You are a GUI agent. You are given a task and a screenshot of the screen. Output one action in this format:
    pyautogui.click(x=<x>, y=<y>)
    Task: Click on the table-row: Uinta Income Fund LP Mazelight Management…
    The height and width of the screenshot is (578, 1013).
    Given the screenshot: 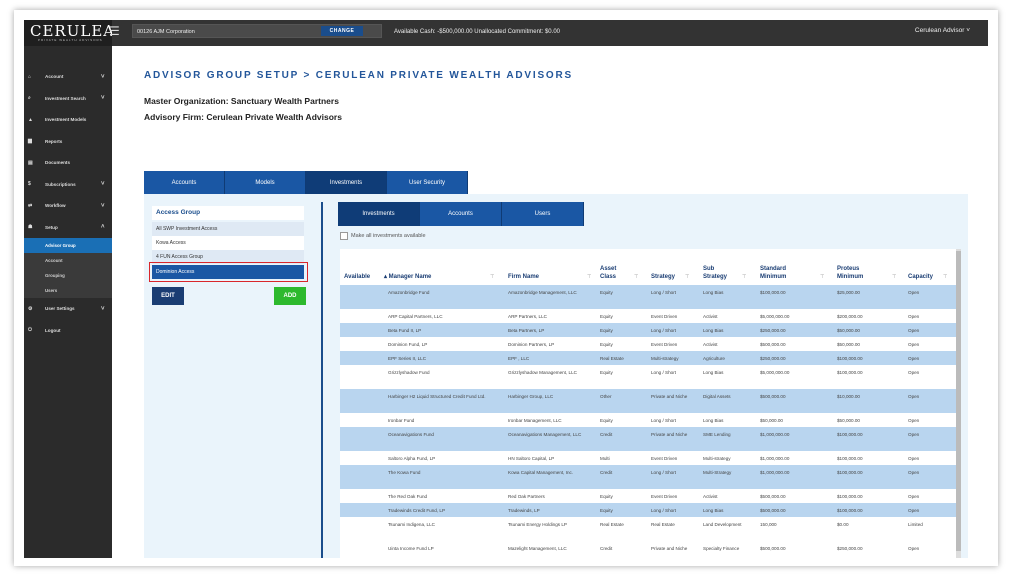 What is the action you would take?
    pyautogui.click(x=648, y=549)
    